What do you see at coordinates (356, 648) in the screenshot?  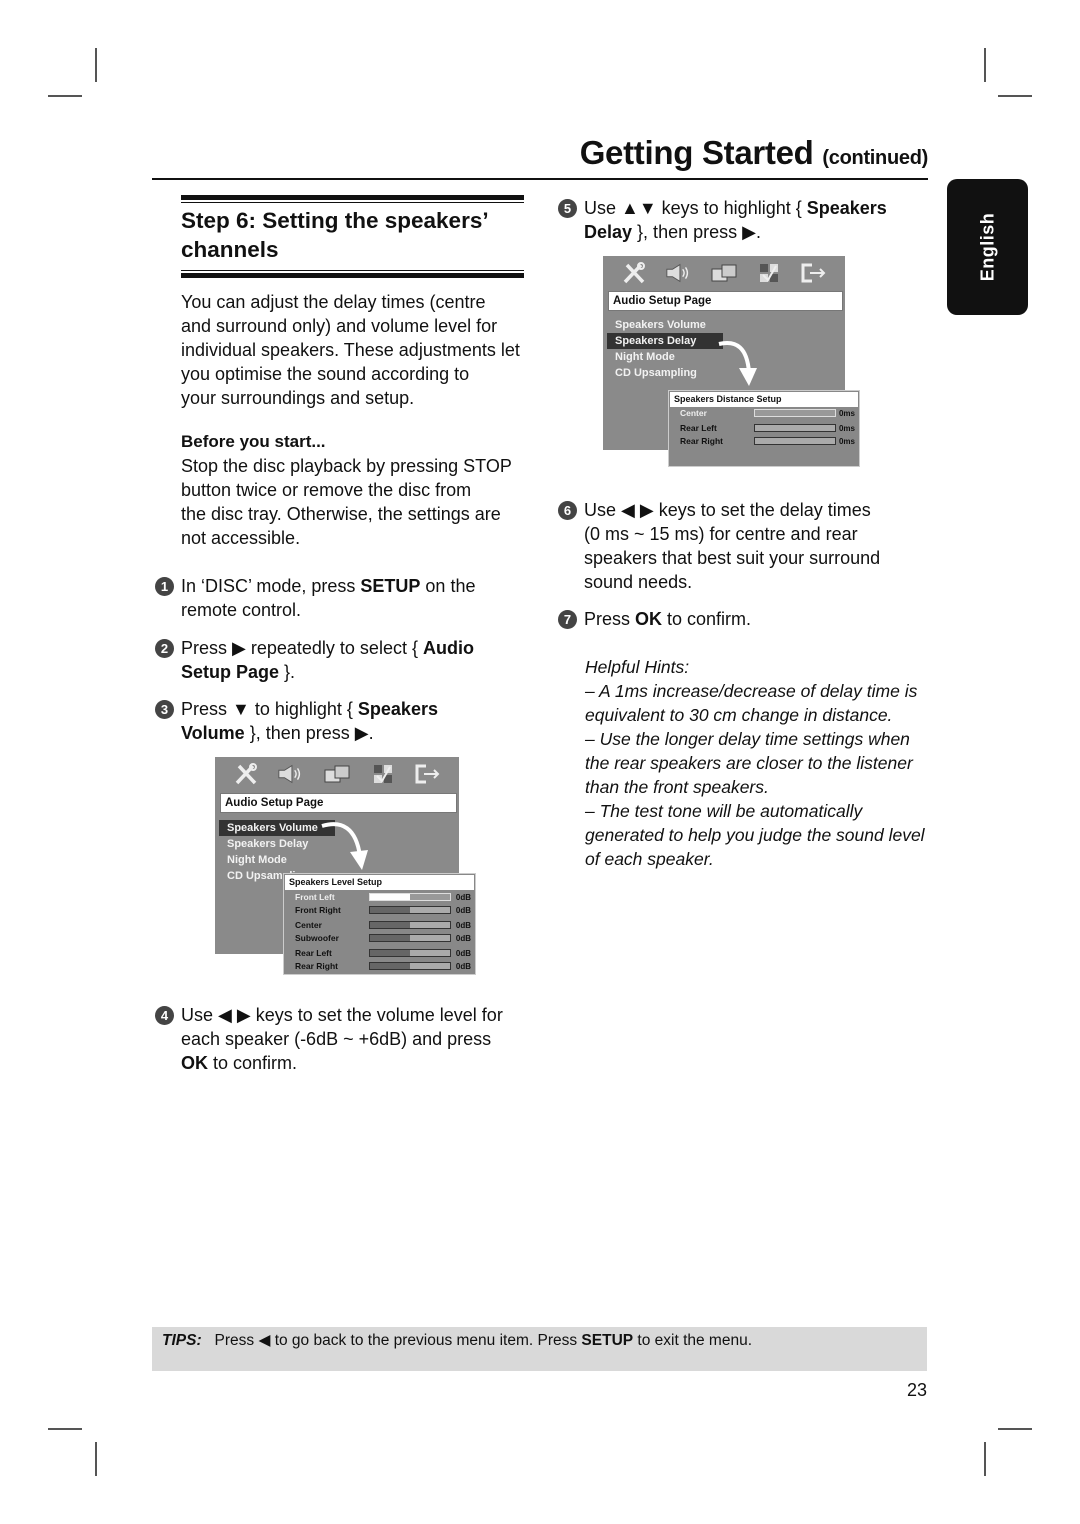 I see `text-line: Press ▶ repeatedly to select { Audio` at bounding box center [356, 648].